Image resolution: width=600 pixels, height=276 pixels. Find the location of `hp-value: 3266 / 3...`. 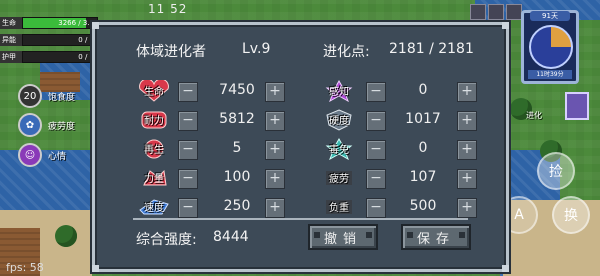

hp-value: 3266 / 3... is located at coordinates (76, 23).